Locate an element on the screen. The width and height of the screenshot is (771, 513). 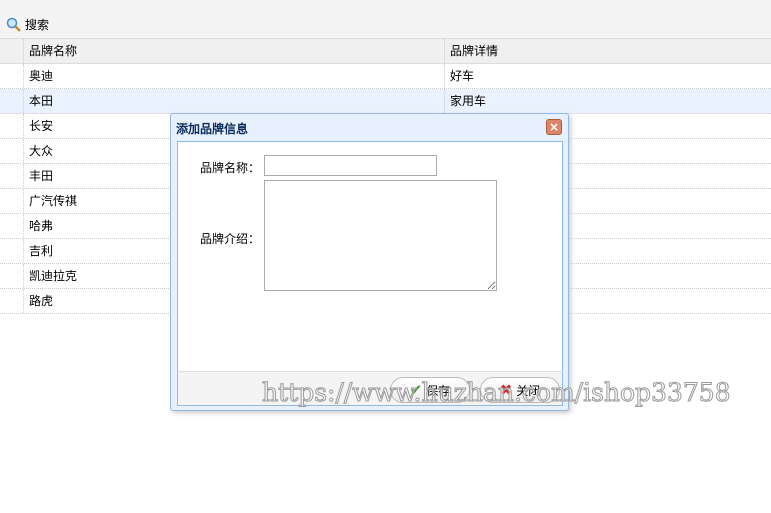
save-label: 保存 is located at coordinates (438, 390).